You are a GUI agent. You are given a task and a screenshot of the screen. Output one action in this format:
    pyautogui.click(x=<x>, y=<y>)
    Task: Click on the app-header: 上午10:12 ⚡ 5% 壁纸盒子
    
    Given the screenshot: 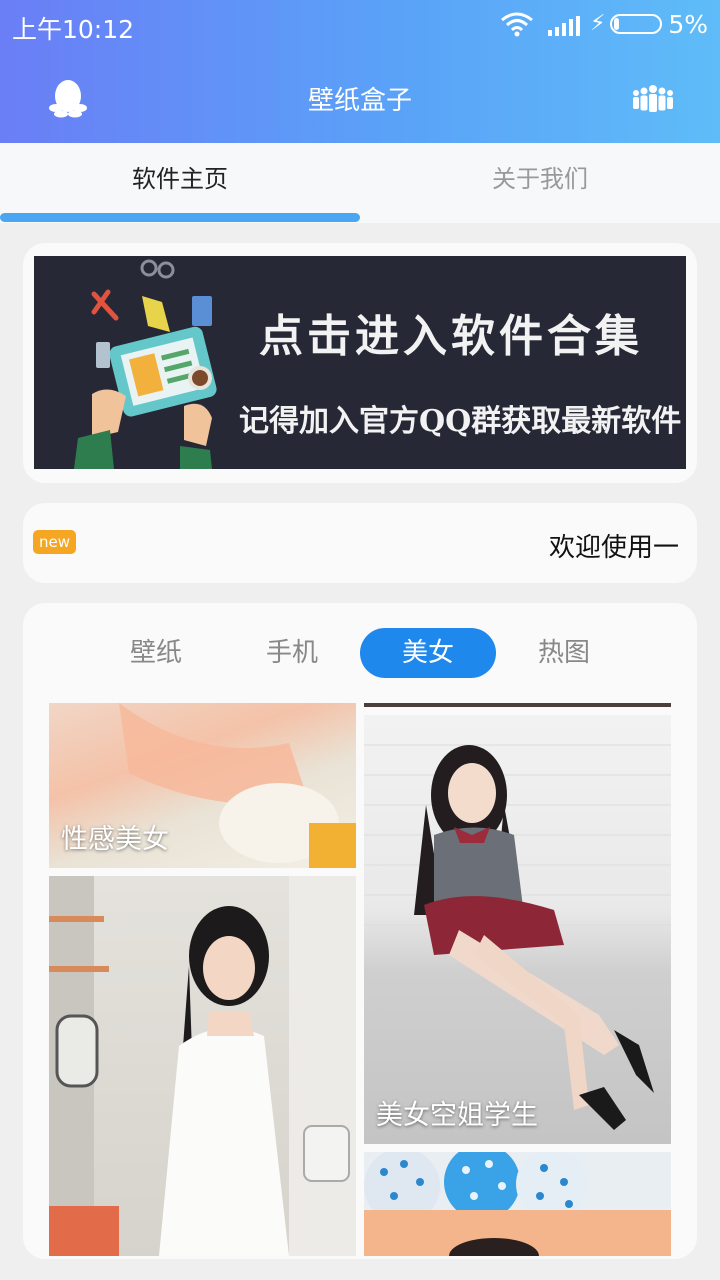 What is the action you would take?
    pyautogui.click(x=360, y=71)
    